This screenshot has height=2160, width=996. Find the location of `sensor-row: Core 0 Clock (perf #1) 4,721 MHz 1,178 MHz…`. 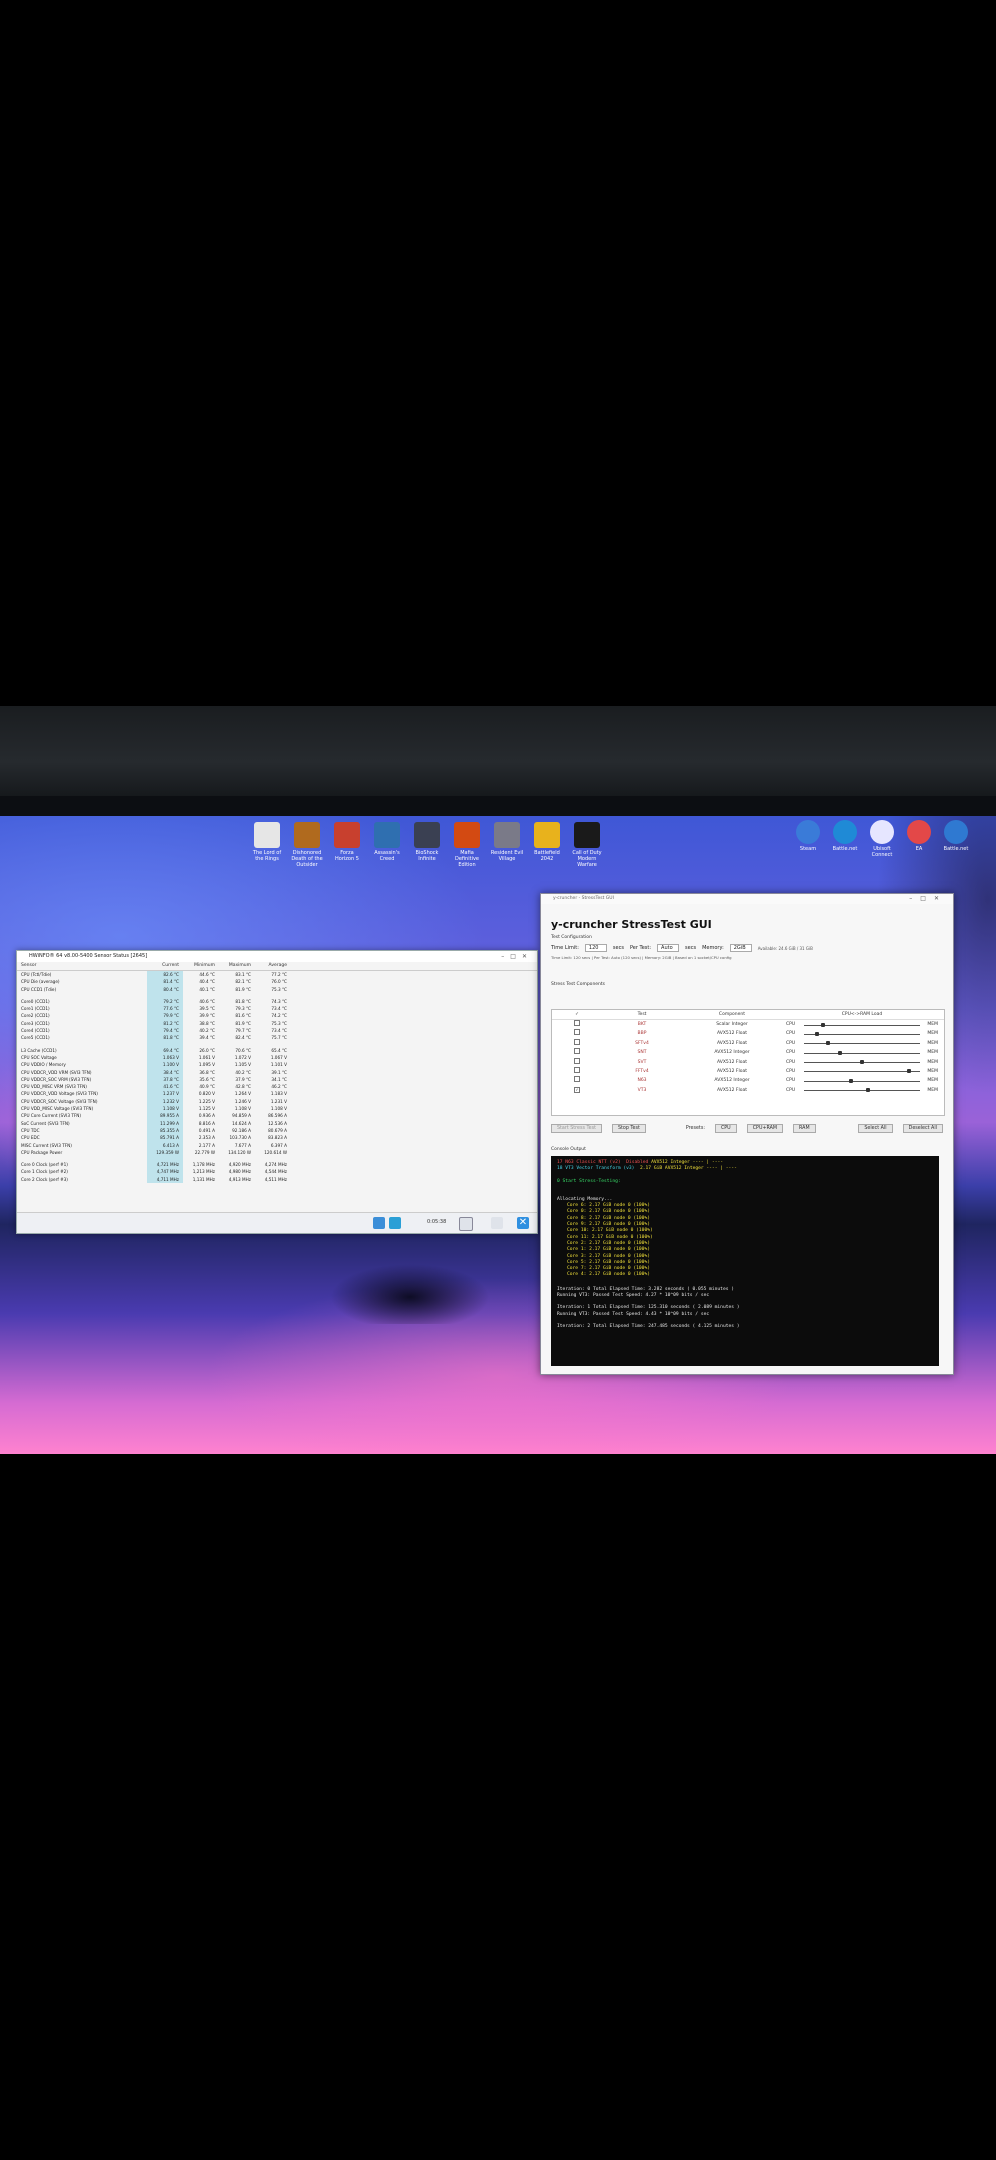

sensor-row: Core 0 Clock (perf #1) 4,721 MHz 1,178 MHz… is located at coordinates (277, 1165).